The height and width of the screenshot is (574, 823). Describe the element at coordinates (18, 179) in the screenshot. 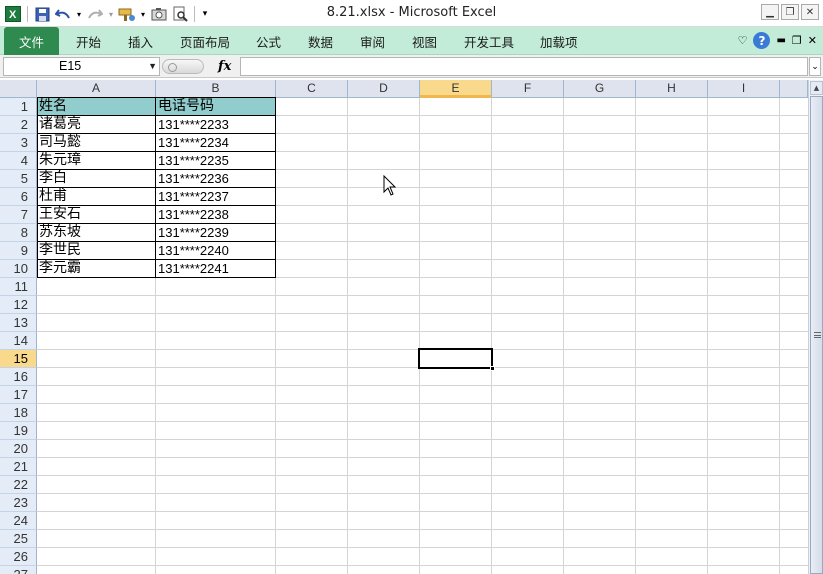

I see `row-header-5: 5` at that location.